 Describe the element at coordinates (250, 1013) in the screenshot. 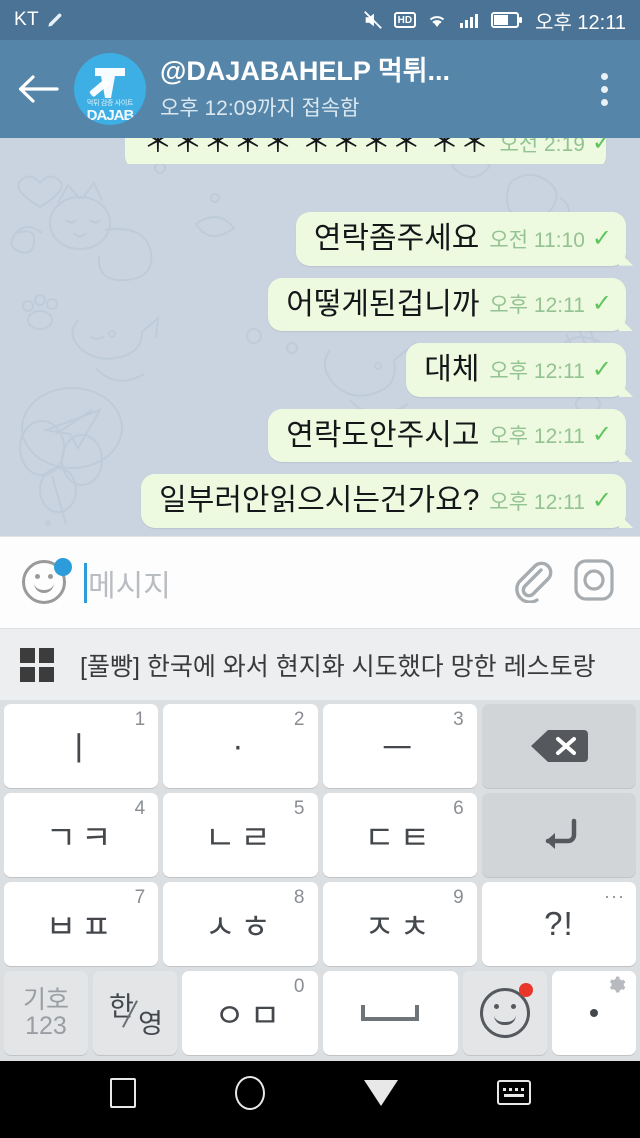

I see `key-ieung-mieum: ㅇㅁ 0` at that location.